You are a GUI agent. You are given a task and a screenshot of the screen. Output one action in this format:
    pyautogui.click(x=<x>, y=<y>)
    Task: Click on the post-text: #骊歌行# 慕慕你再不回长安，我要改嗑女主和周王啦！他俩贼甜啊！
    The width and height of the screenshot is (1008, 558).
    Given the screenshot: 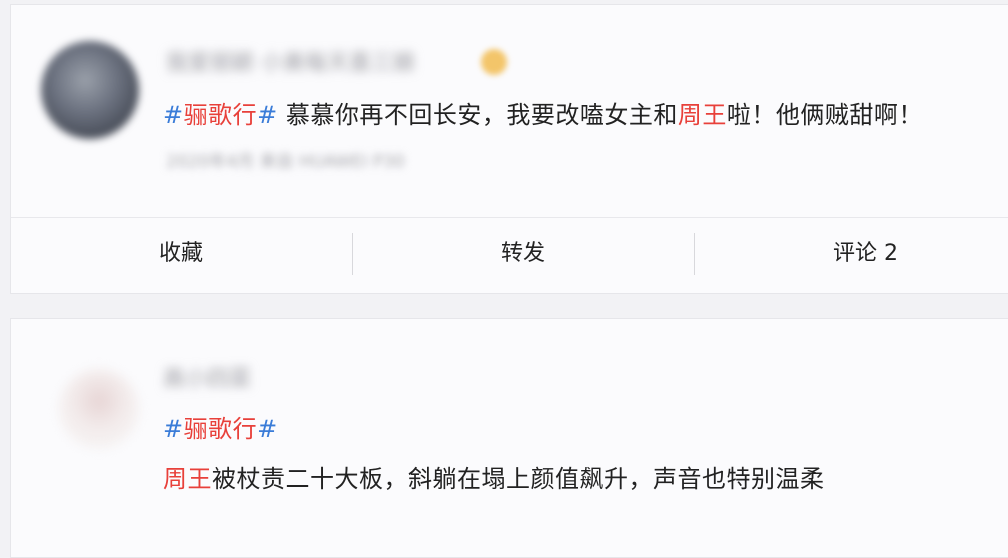 What is the action you would take?
    pyautogui.click(x=543, y=112)
    